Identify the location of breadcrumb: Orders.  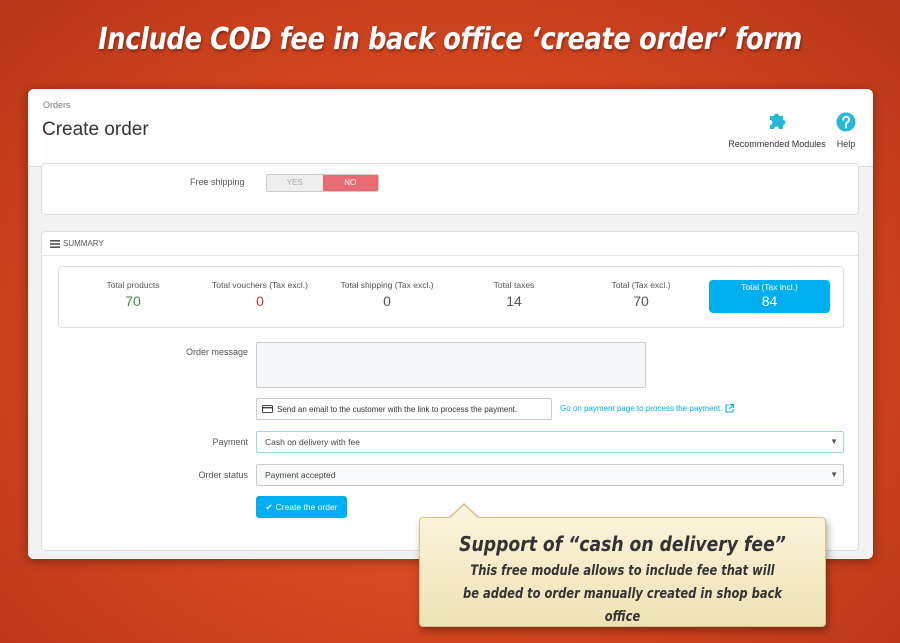
(57, 105).